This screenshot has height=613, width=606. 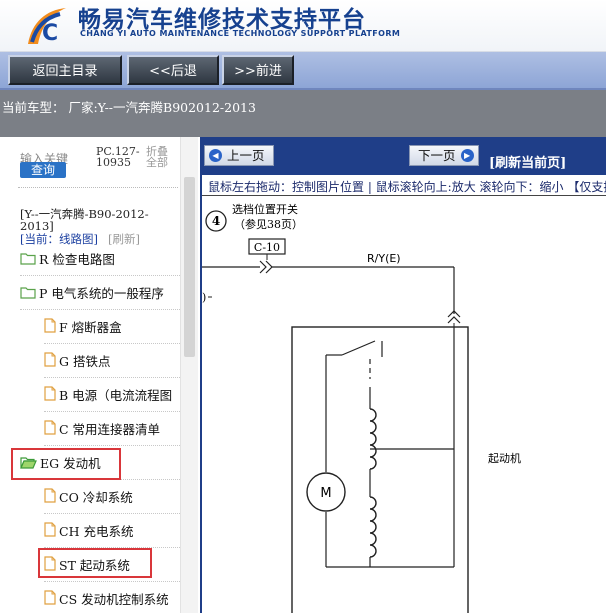 What do you see at coordinates (43, 170) in the screenshot?
I see `search-button: 查询` at bounding box center [43, 170].